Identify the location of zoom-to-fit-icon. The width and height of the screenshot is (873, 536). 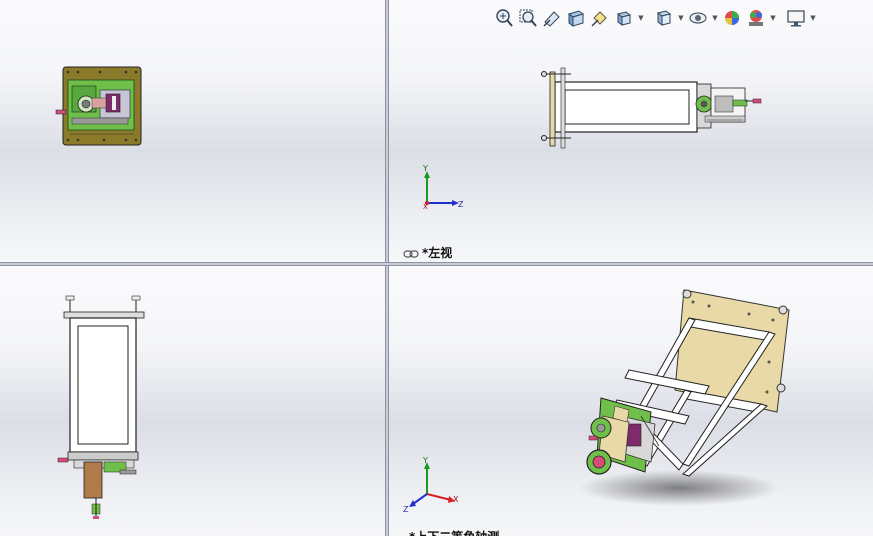
(504, 18).